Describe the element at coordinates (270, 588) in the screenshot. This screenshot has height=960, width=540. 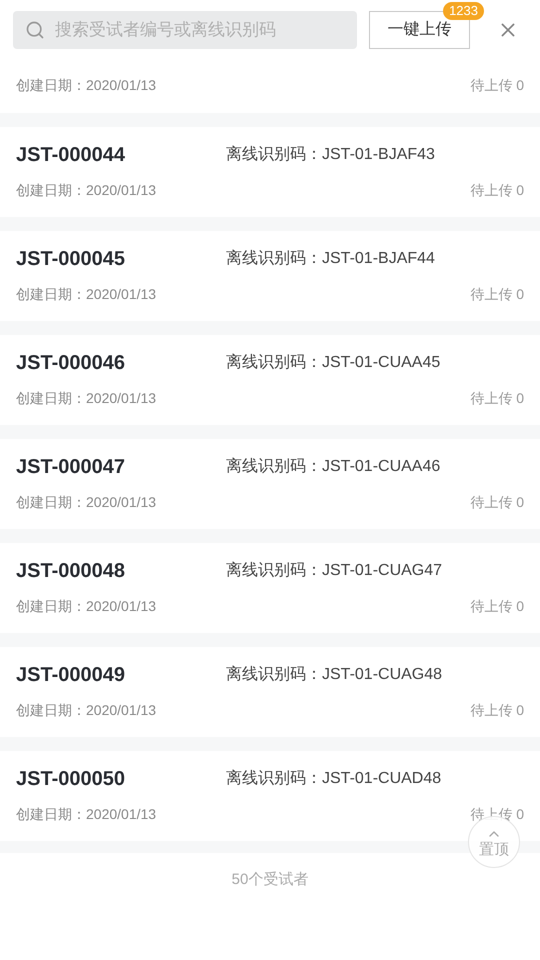
I see `record-card: JST-000048 离线识别码：JST-01-CUAG47 创建日期：2020/01/13 待上传 0` at that location.